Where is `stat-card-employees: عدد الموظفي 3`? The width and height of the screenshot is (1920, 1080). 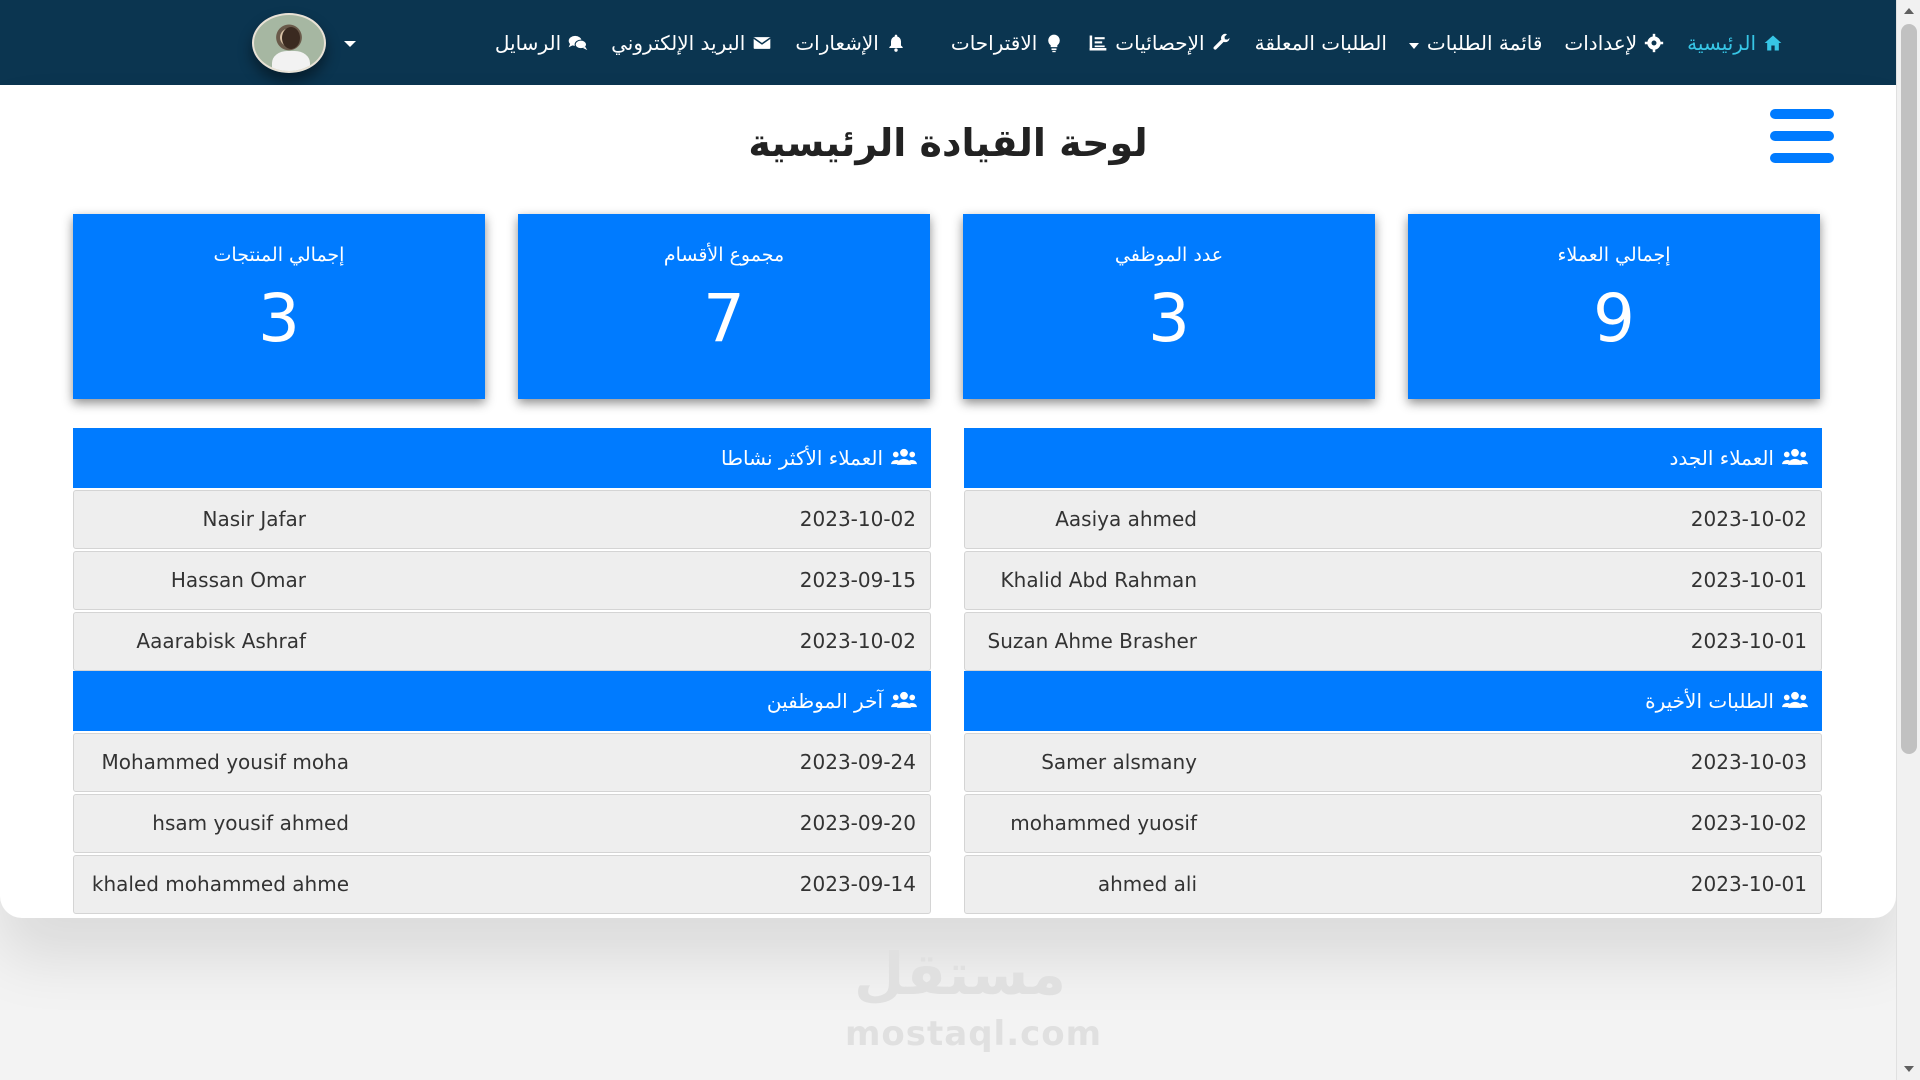 stat-card-employees: عدد الموظفي 3 is located at coordinates (1169, 306).